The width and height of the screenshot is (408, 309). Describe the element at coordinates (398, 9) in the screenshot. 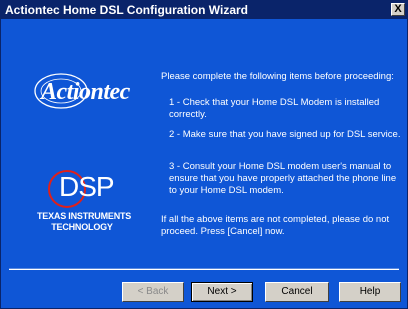

I see `close-button: X` at that location.